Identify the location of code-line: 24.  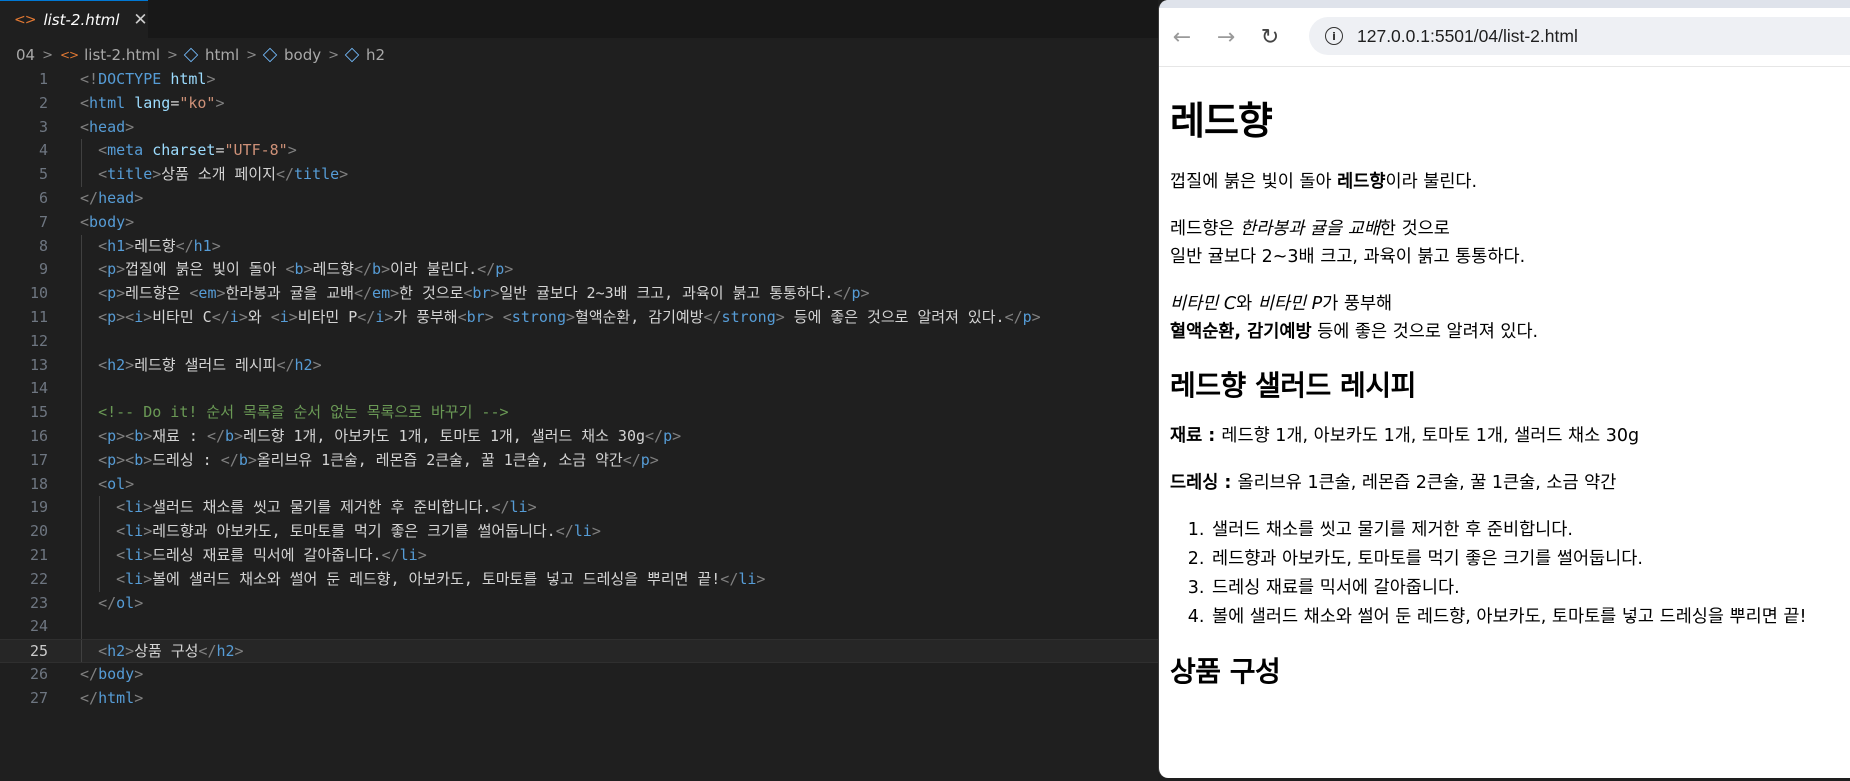
(579, 627).